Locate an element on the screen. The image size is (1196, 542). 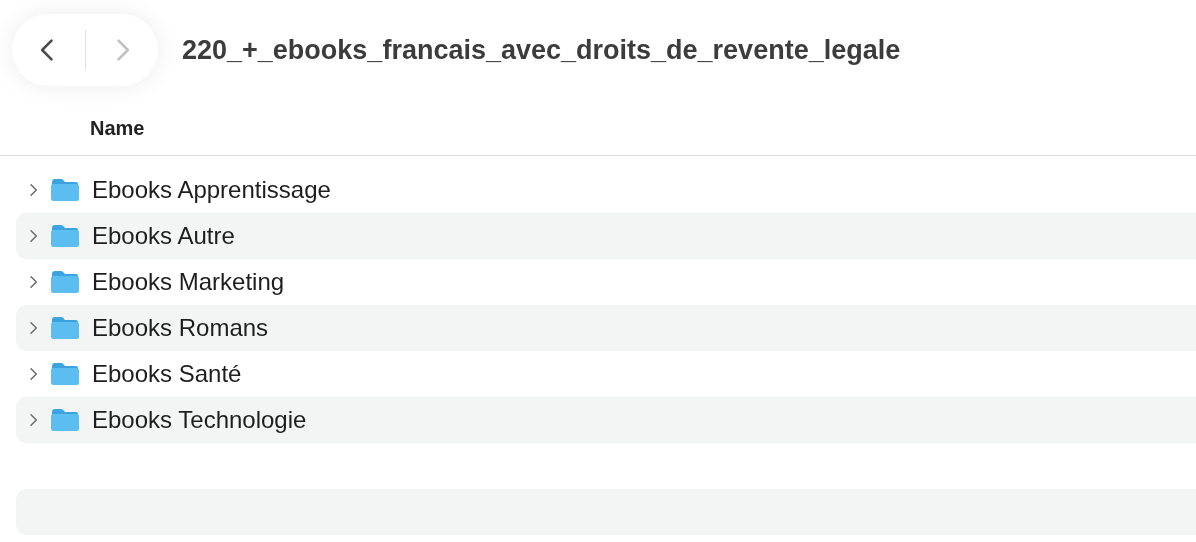
folder-row: Ebooks Autre is located at coordinates (606, 236).